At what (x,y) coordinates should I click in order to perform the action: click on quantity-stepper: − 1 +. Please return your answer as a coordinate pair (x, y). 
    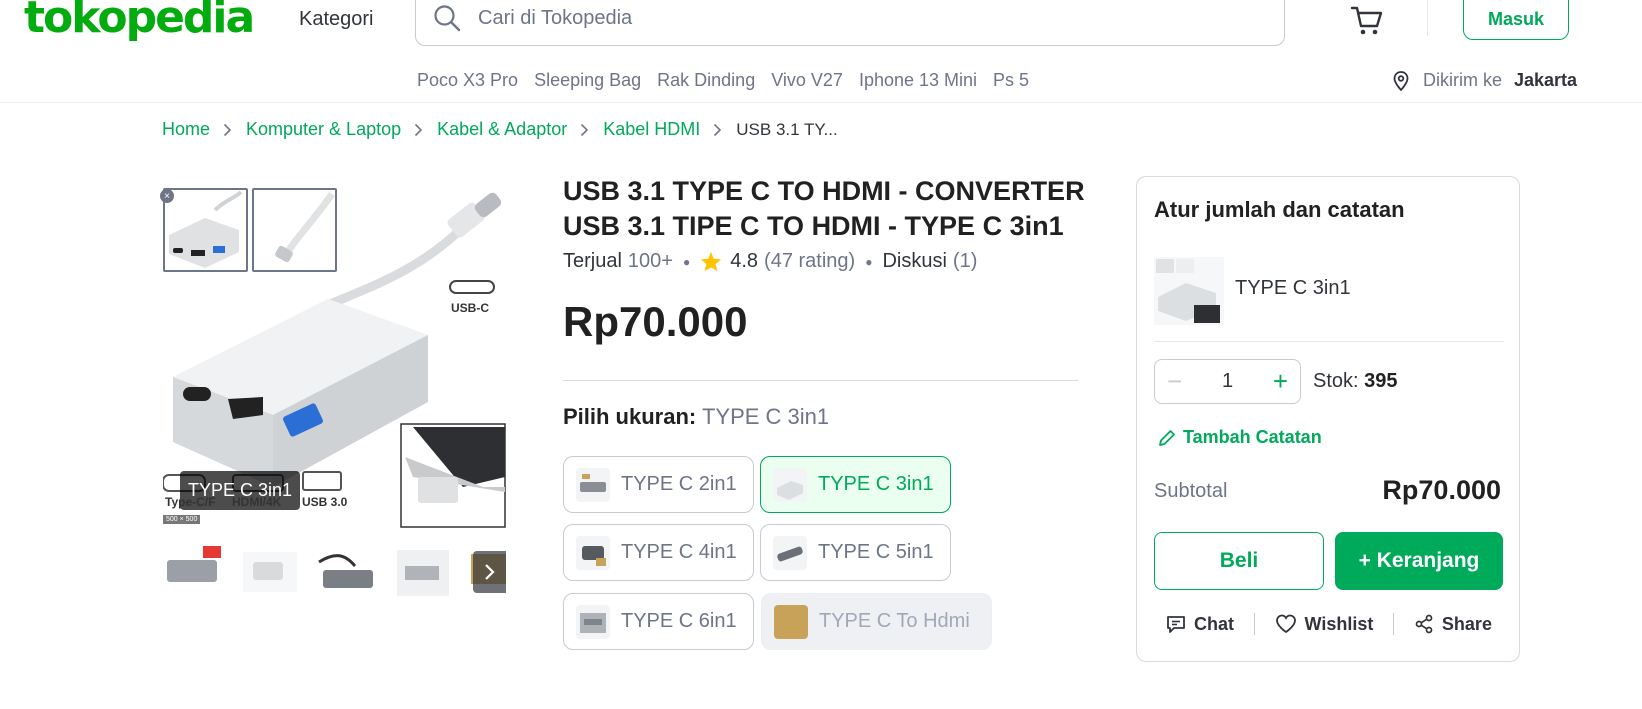
    Looking at the image, I should click on (1227, 381).